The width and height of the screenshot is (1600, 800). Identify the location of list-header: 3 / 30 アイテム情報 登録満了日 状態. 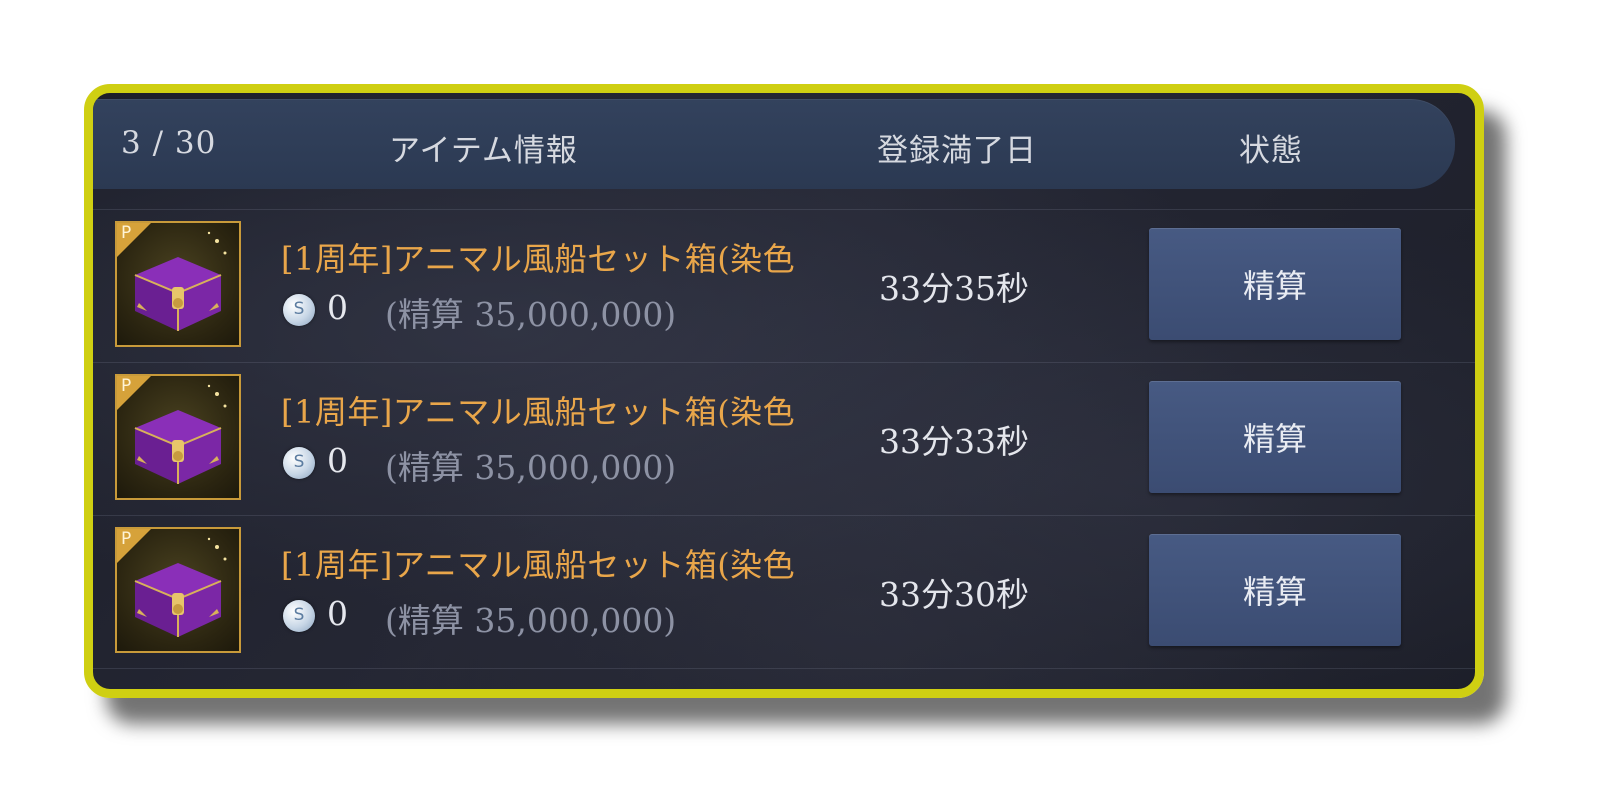
(774, 144).